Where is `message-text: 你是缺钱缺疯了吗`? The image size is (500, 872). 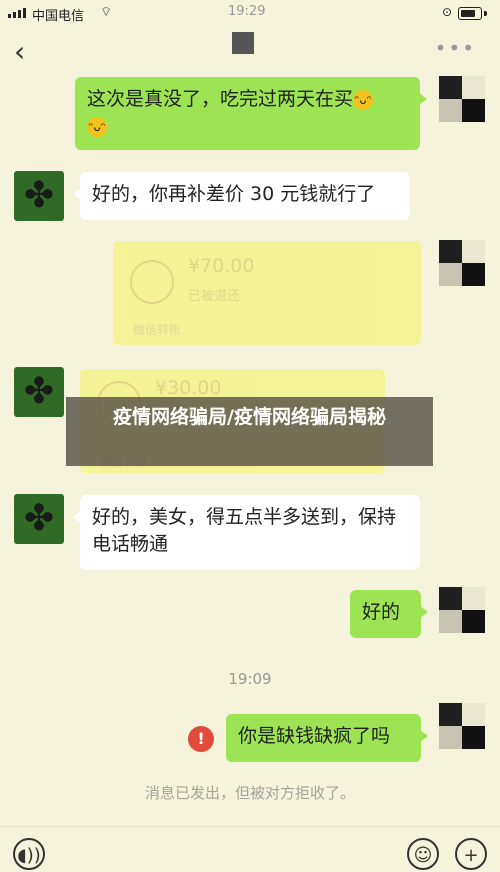 message-text: 你是缺钱缺疯了吗 is located at coordinates (314, 736).